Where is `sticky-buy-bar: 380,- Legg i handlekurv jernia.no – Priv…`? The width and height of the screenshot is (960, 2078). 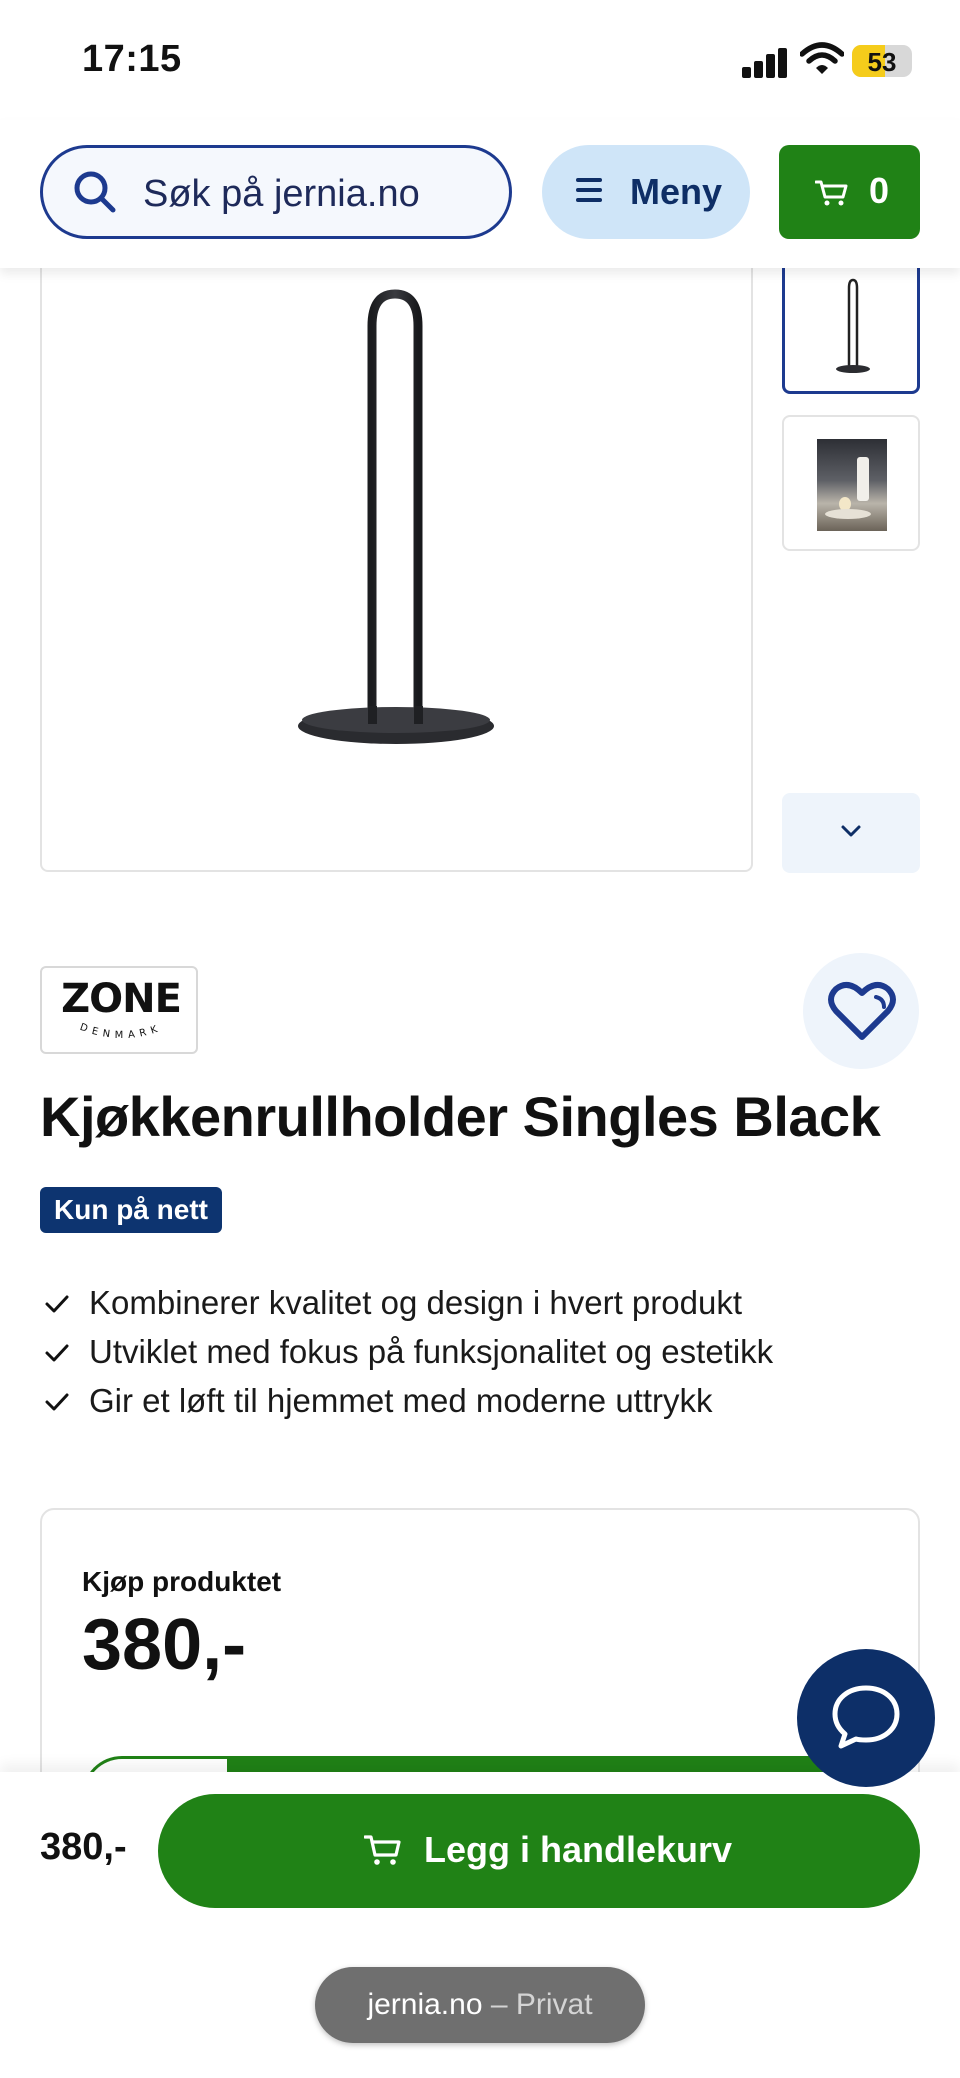 sticky-buy-bar: 380,- Legg i handlekurv jernia.no – Priv… is located at coordinates (480, 1925).